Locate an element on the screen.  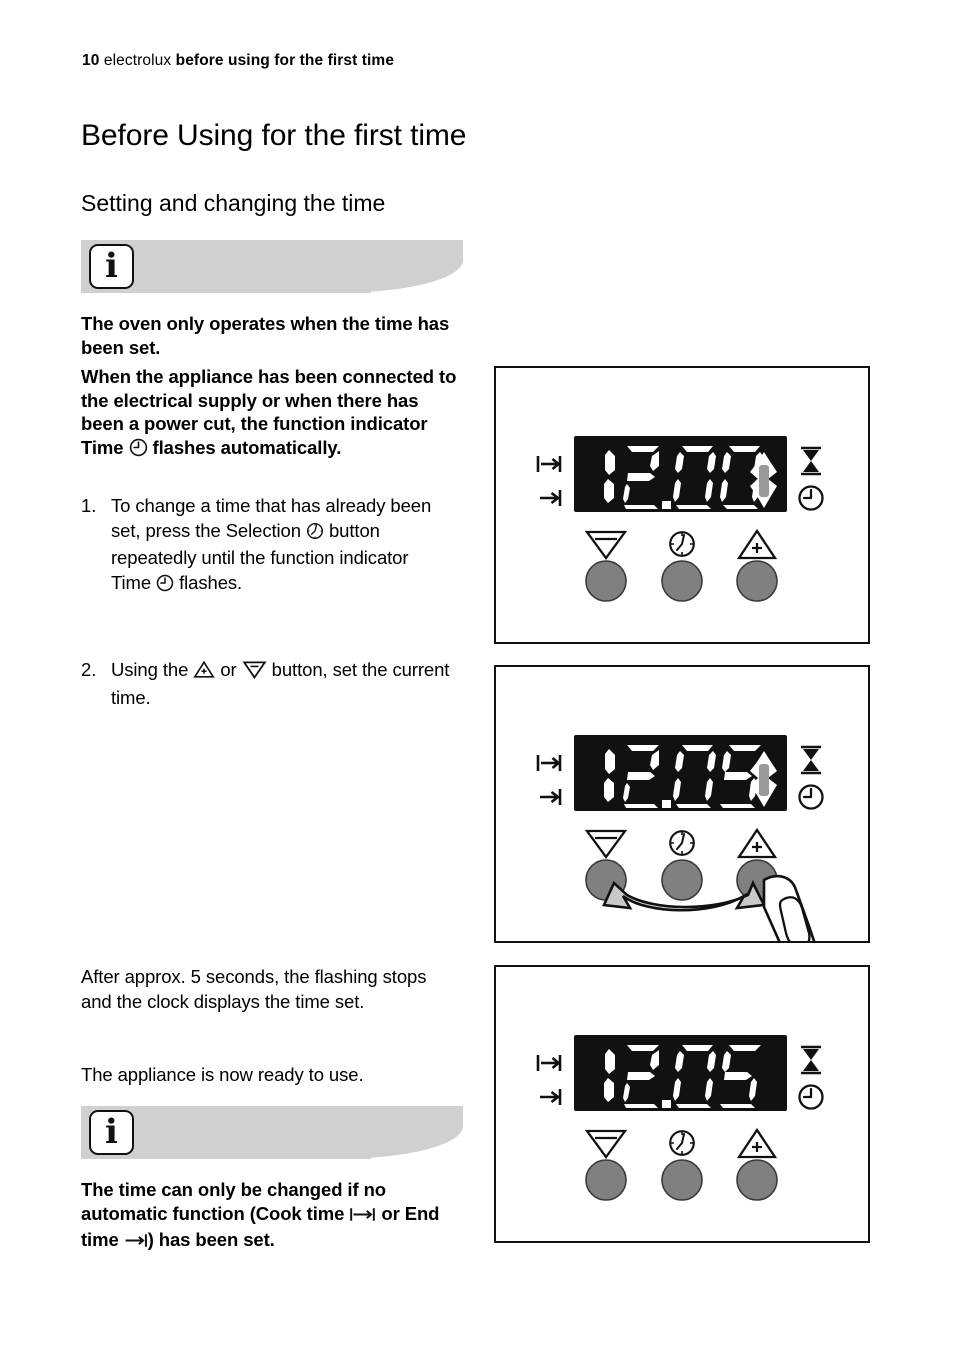
triangle-down-minus-icon is located at coordinates (254, 673).